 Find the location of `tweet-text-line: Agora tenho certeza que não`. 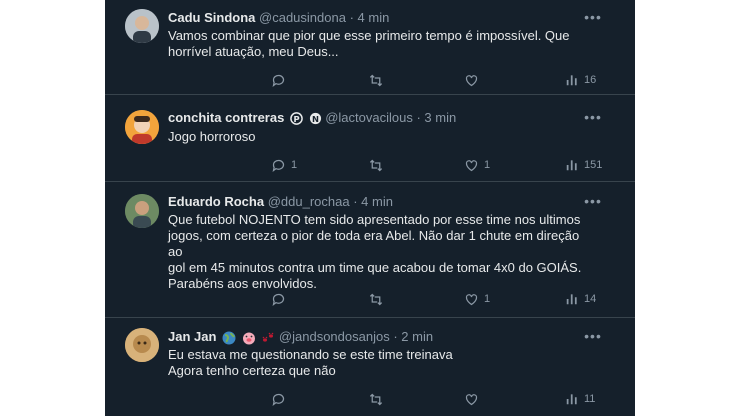

tweet-text-line: Agora tenho certeza que não is located at coordinates (252, 370).